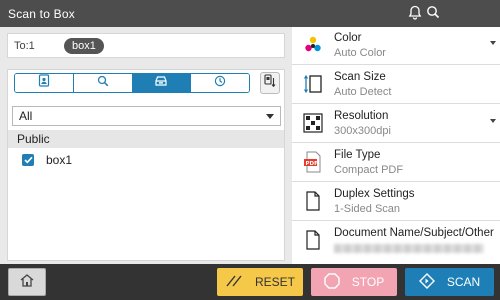  I want to click on page-title: Scan to Box, so click(41, 13).